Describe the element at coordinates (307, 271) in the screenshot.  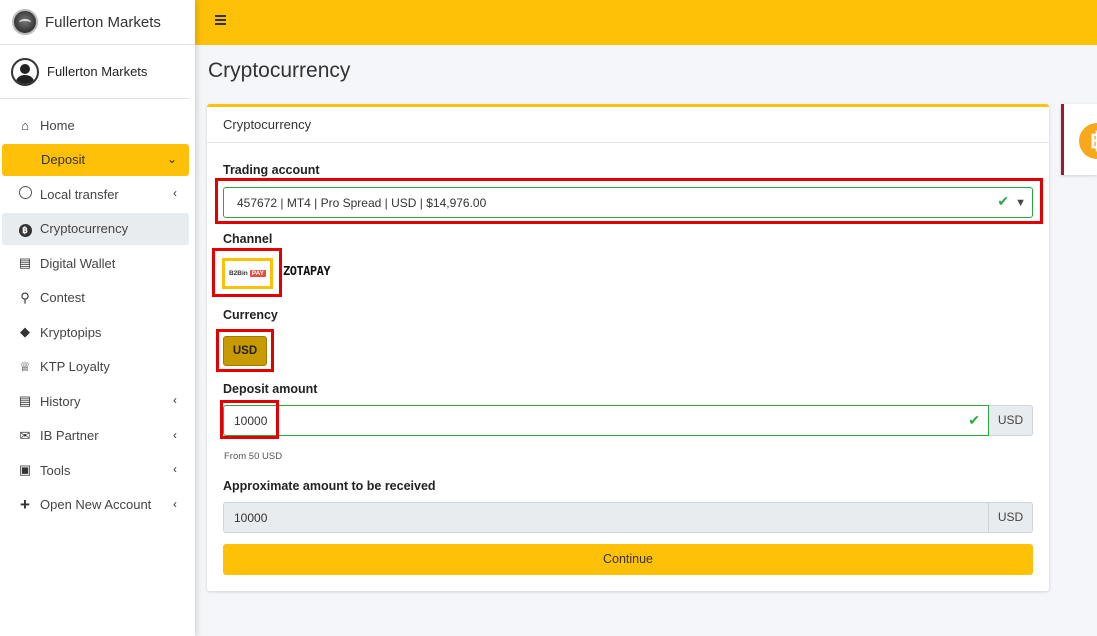
I see `channel-zotapay: ZOTAPAY` at that location.